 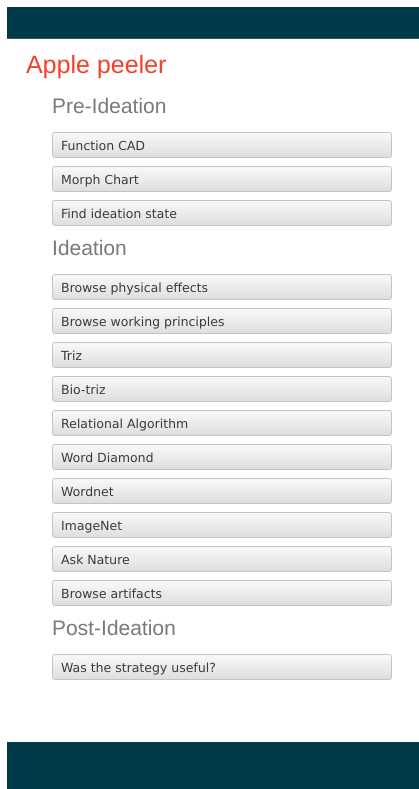 What do you see at coordinates (90, 249) in the screenshot?
I see `section-heading: Ideation` at bounding box center [90, 249].